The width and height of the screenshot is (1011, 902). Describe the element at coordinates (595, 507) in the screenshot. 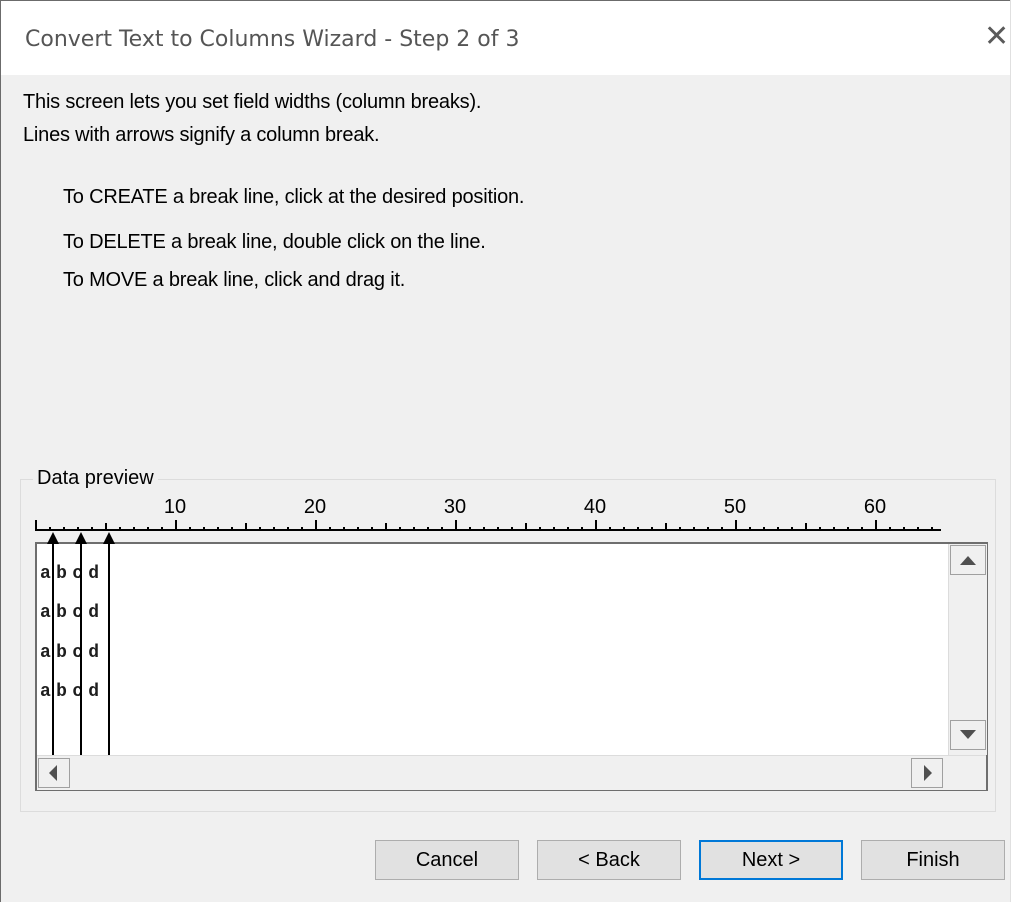

I see `ruler-number-40: 40` at that location.